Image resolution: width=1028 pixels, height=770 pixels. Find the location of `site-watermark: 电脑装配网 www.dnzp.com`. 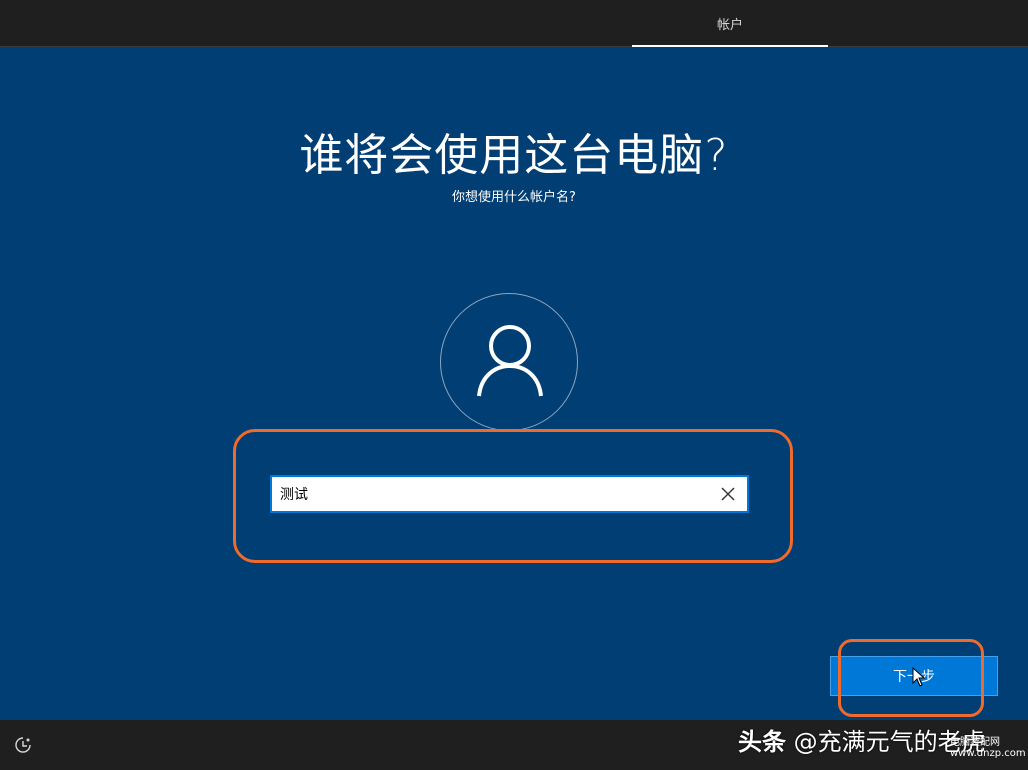

site-watermark: 电脑装配网 www.dnzp.com is located at coordinates (988, 748).